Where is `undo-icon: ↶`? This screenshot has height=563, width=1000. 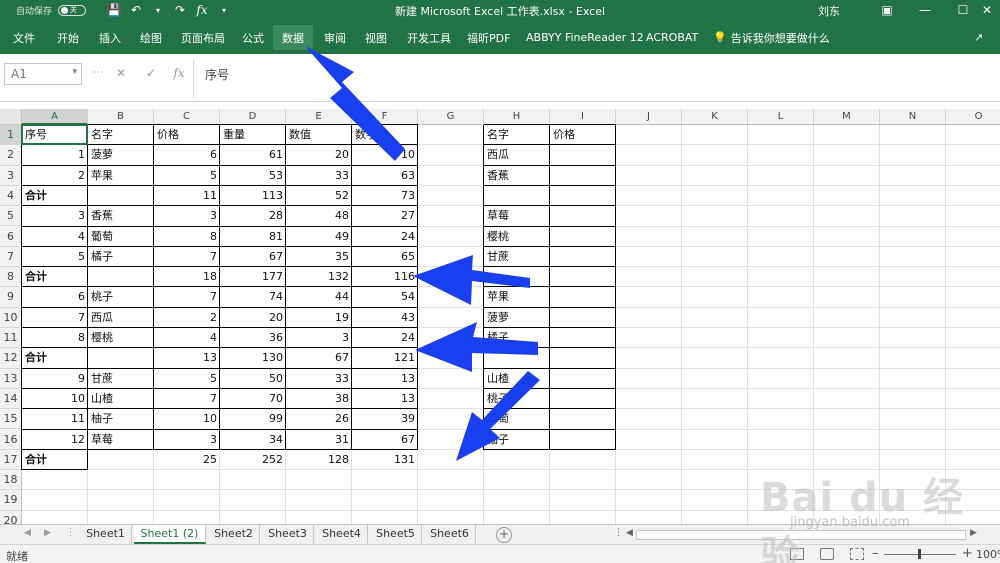 undo-icon: ↶ is located at coordinates (136, 10).